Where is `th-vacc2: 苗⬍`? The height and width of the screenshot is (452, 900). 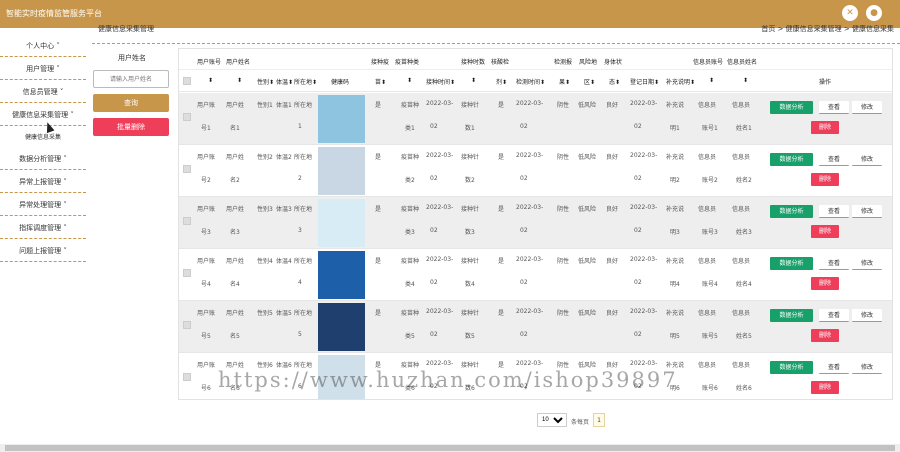 th-vacc2: 苗⬍ is located at coordinates (380, 81).